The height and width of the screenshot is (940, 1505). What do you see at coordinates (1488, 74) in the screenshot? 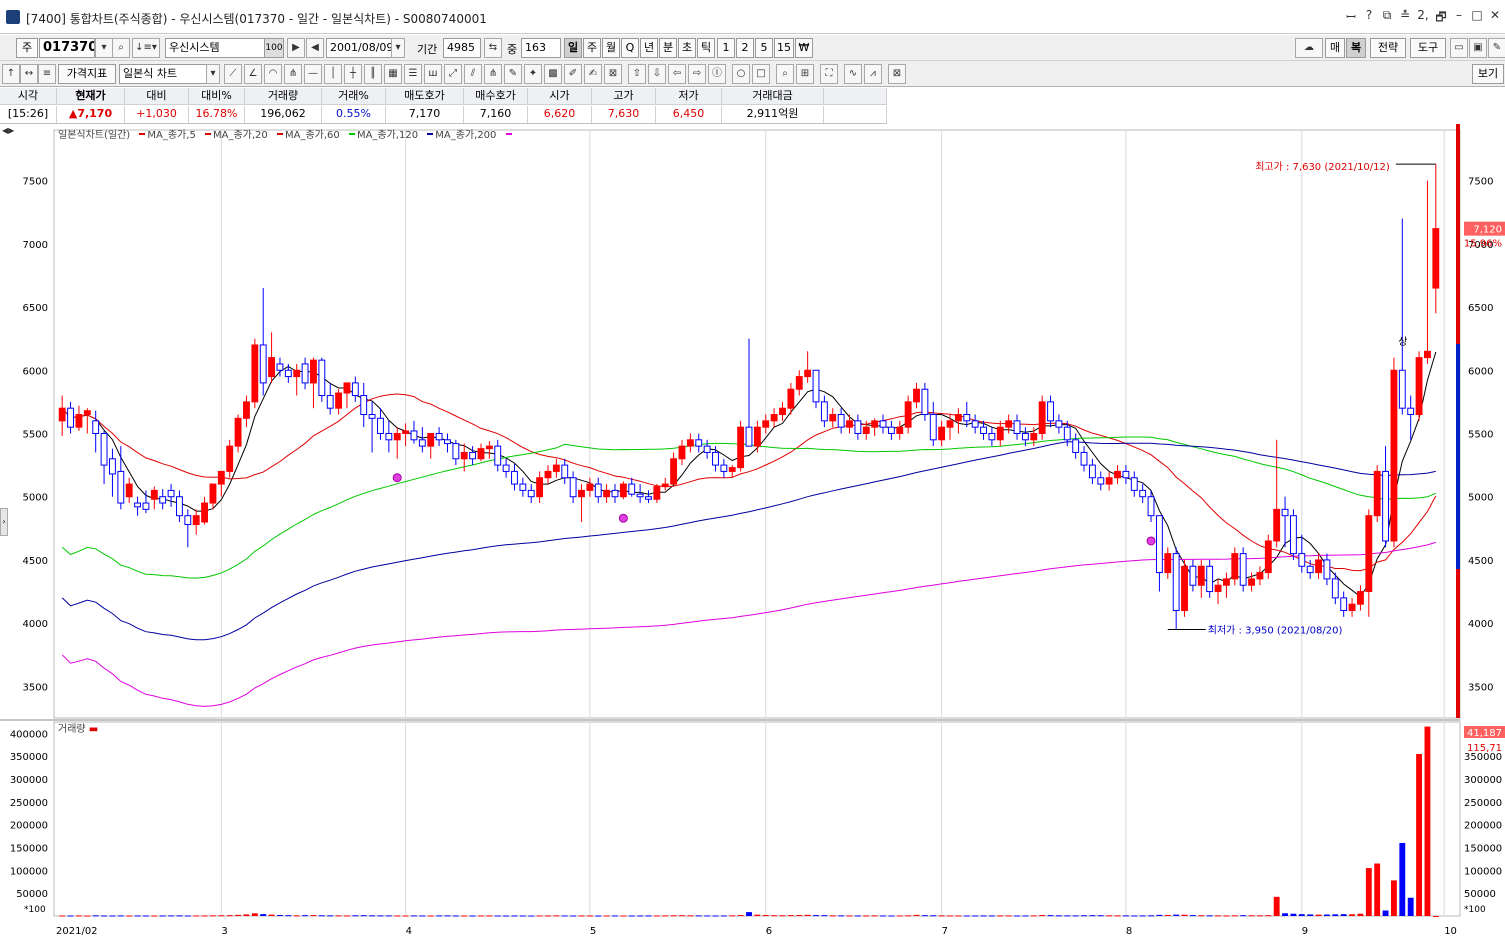
I see `view-button: 보기` at bounding box center [1488, 74].